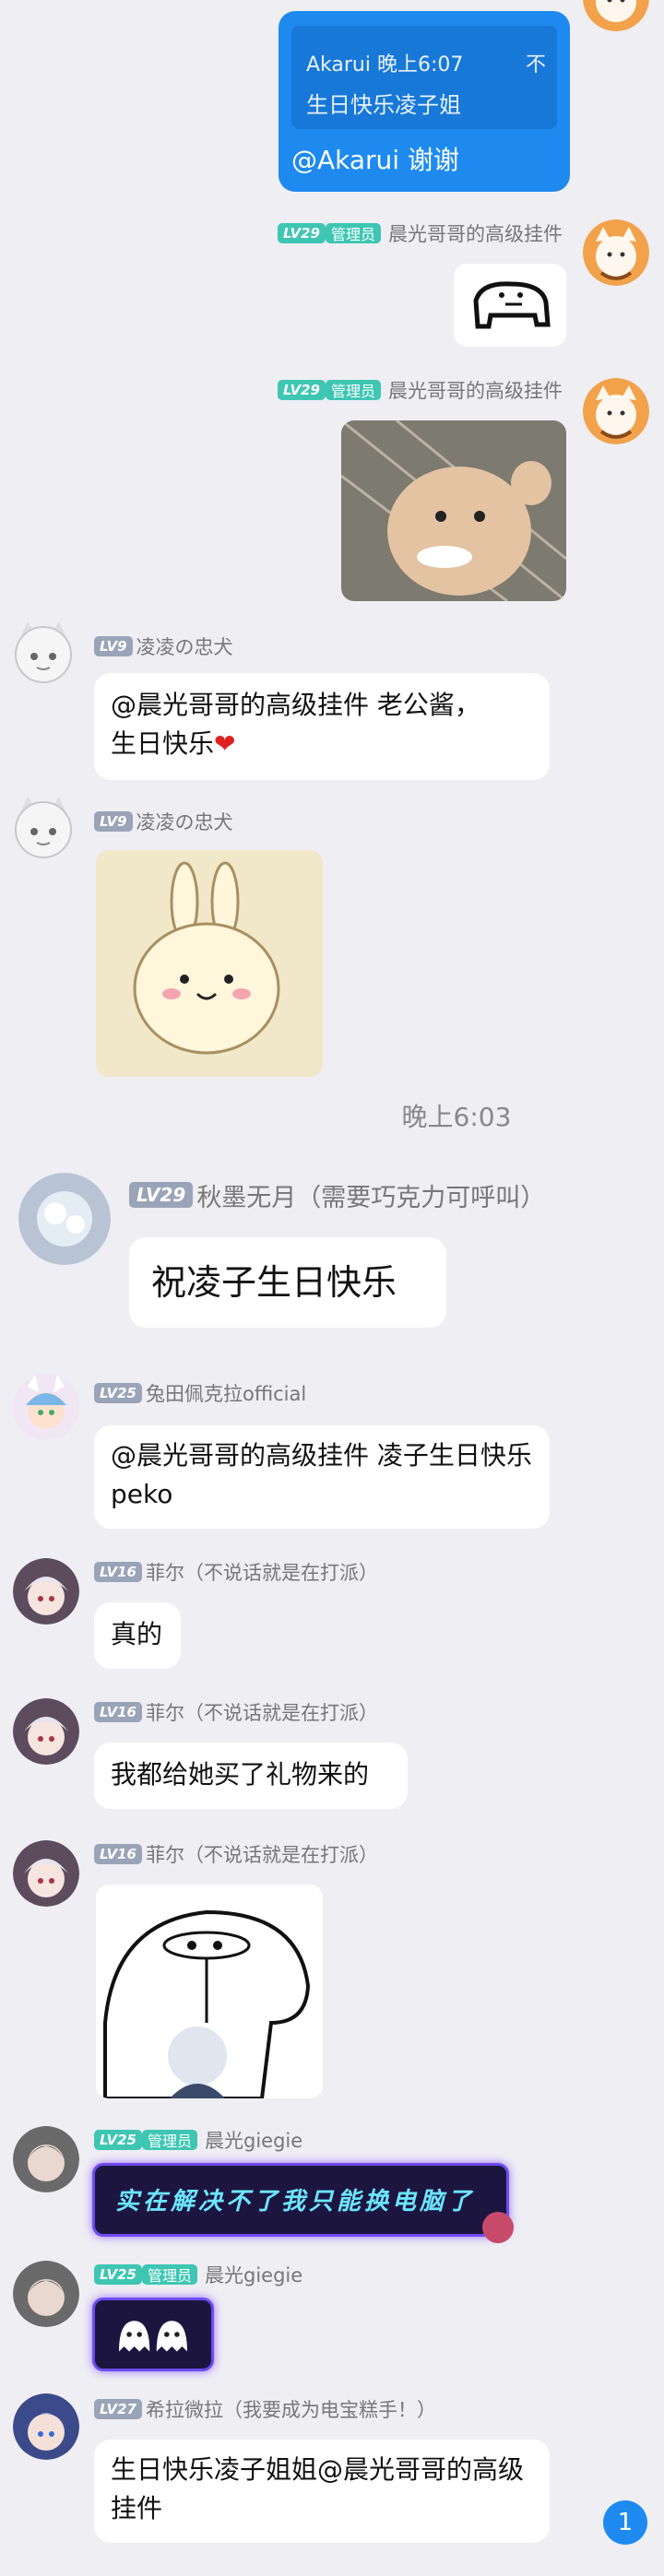 Image resolution: width=664 pixels, height=2576 pixels. I want to click on message-text: 生日快乐凌子姐姐@晨光哥哥的高级挂件, so click(318, 2488).